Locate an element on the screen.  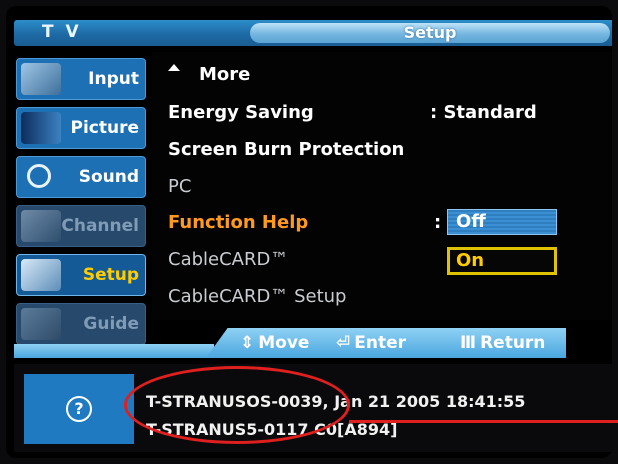
sidebar-item-sound: Sound is located at coordinates (81, 177).